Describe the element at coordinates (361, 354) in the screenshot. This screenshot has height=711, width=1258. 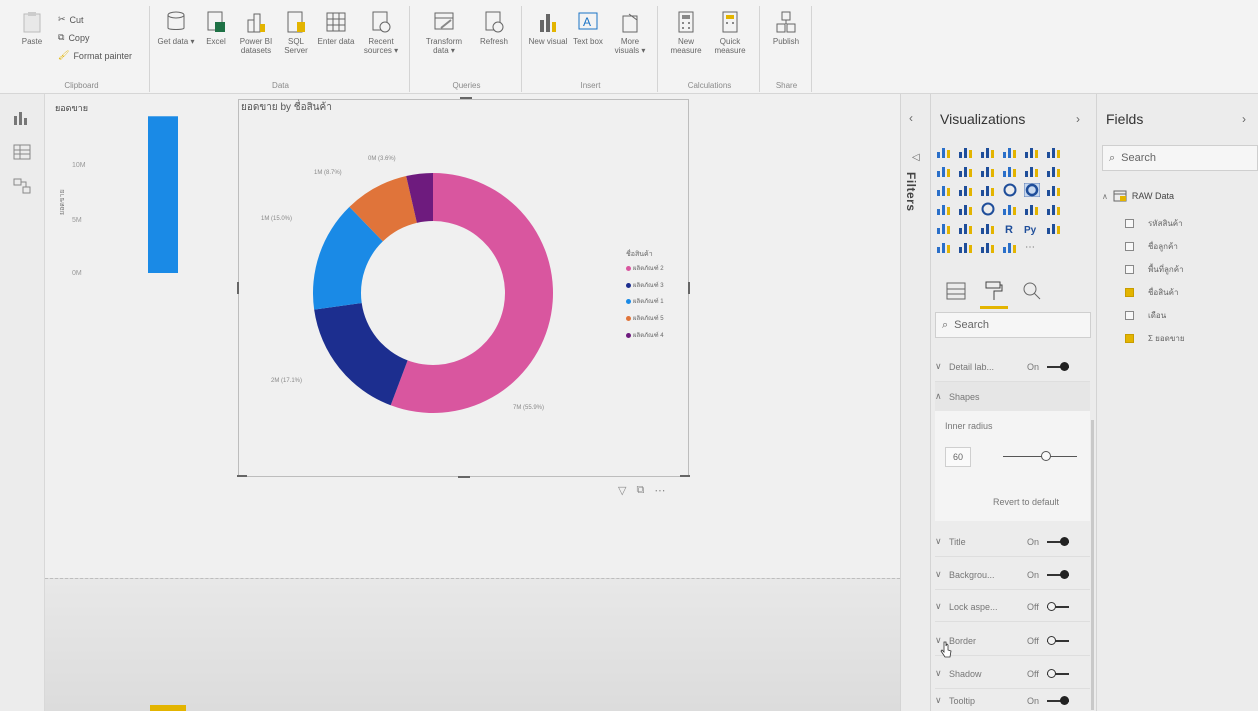
I see `donut-slice` at that location.